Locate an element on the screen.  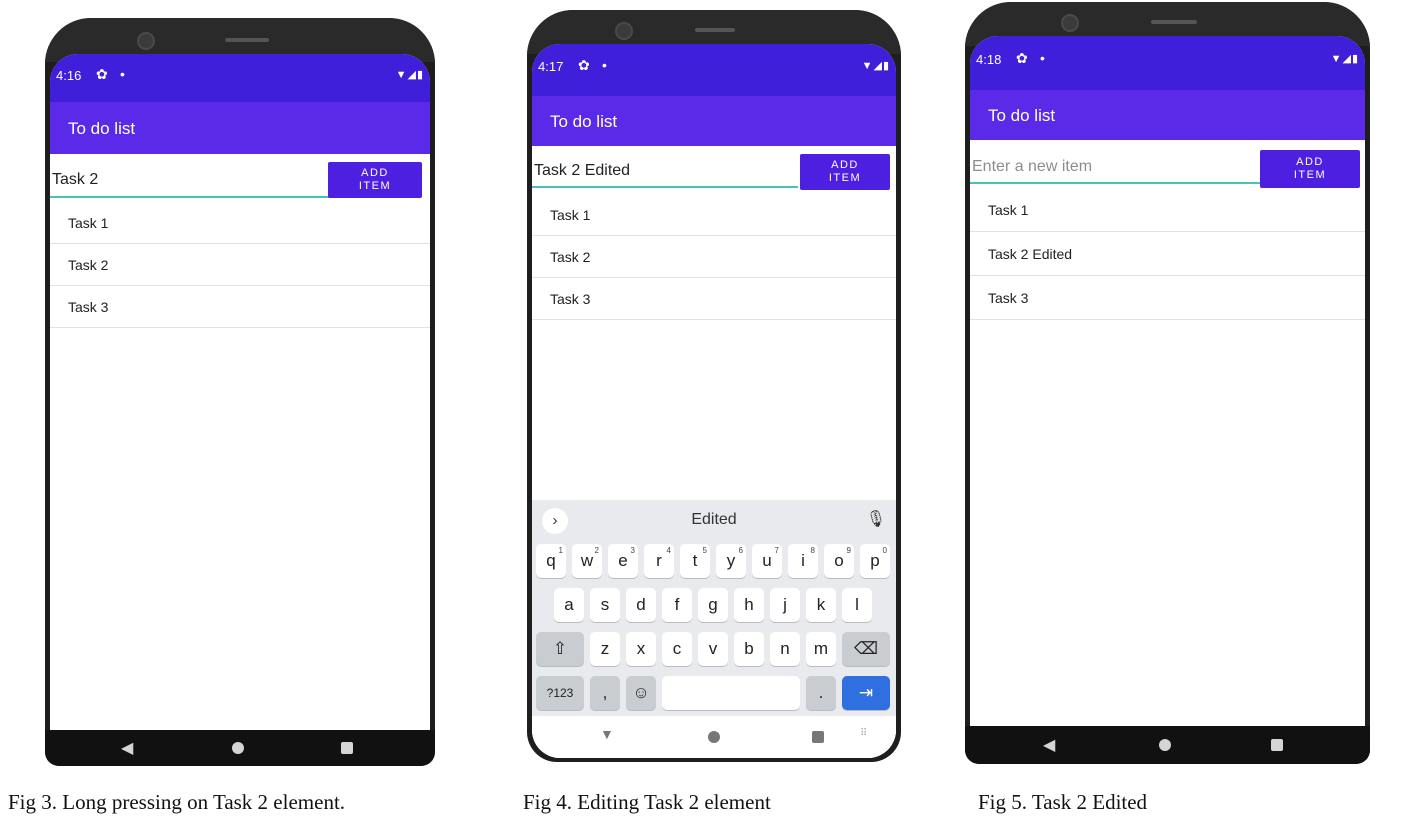
key-u: u7 is located at coordinates (767, 561).